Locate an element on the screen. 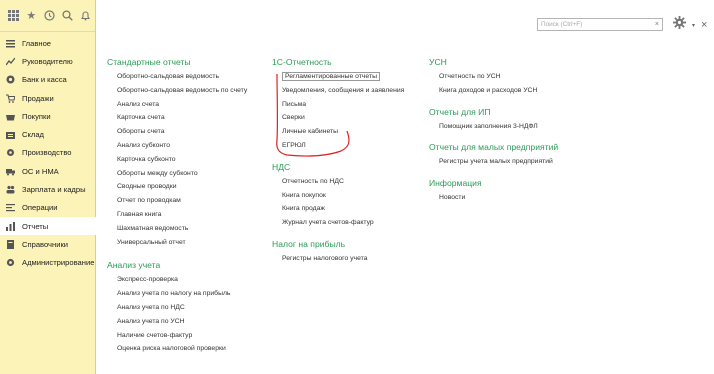  bell-icon is located at coordinates (86, 16).